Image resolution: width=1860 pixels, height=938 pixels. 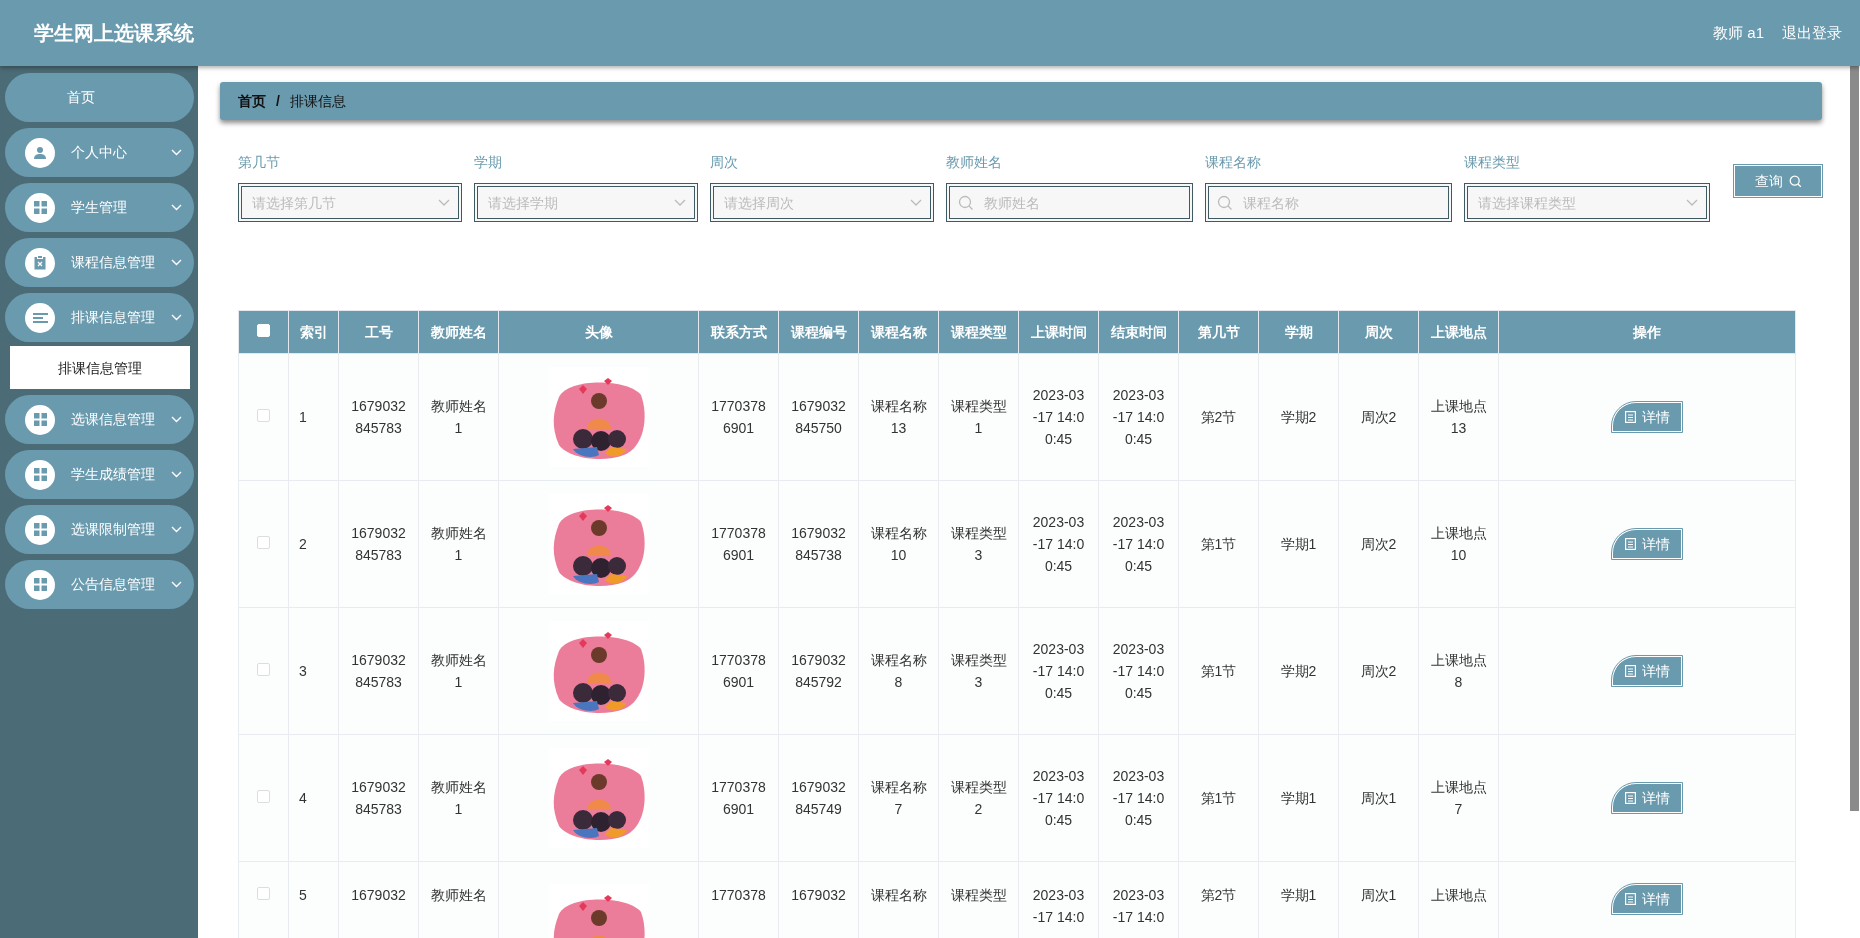 I want to click on query-button: 查询, so click(x=1778, y=181).